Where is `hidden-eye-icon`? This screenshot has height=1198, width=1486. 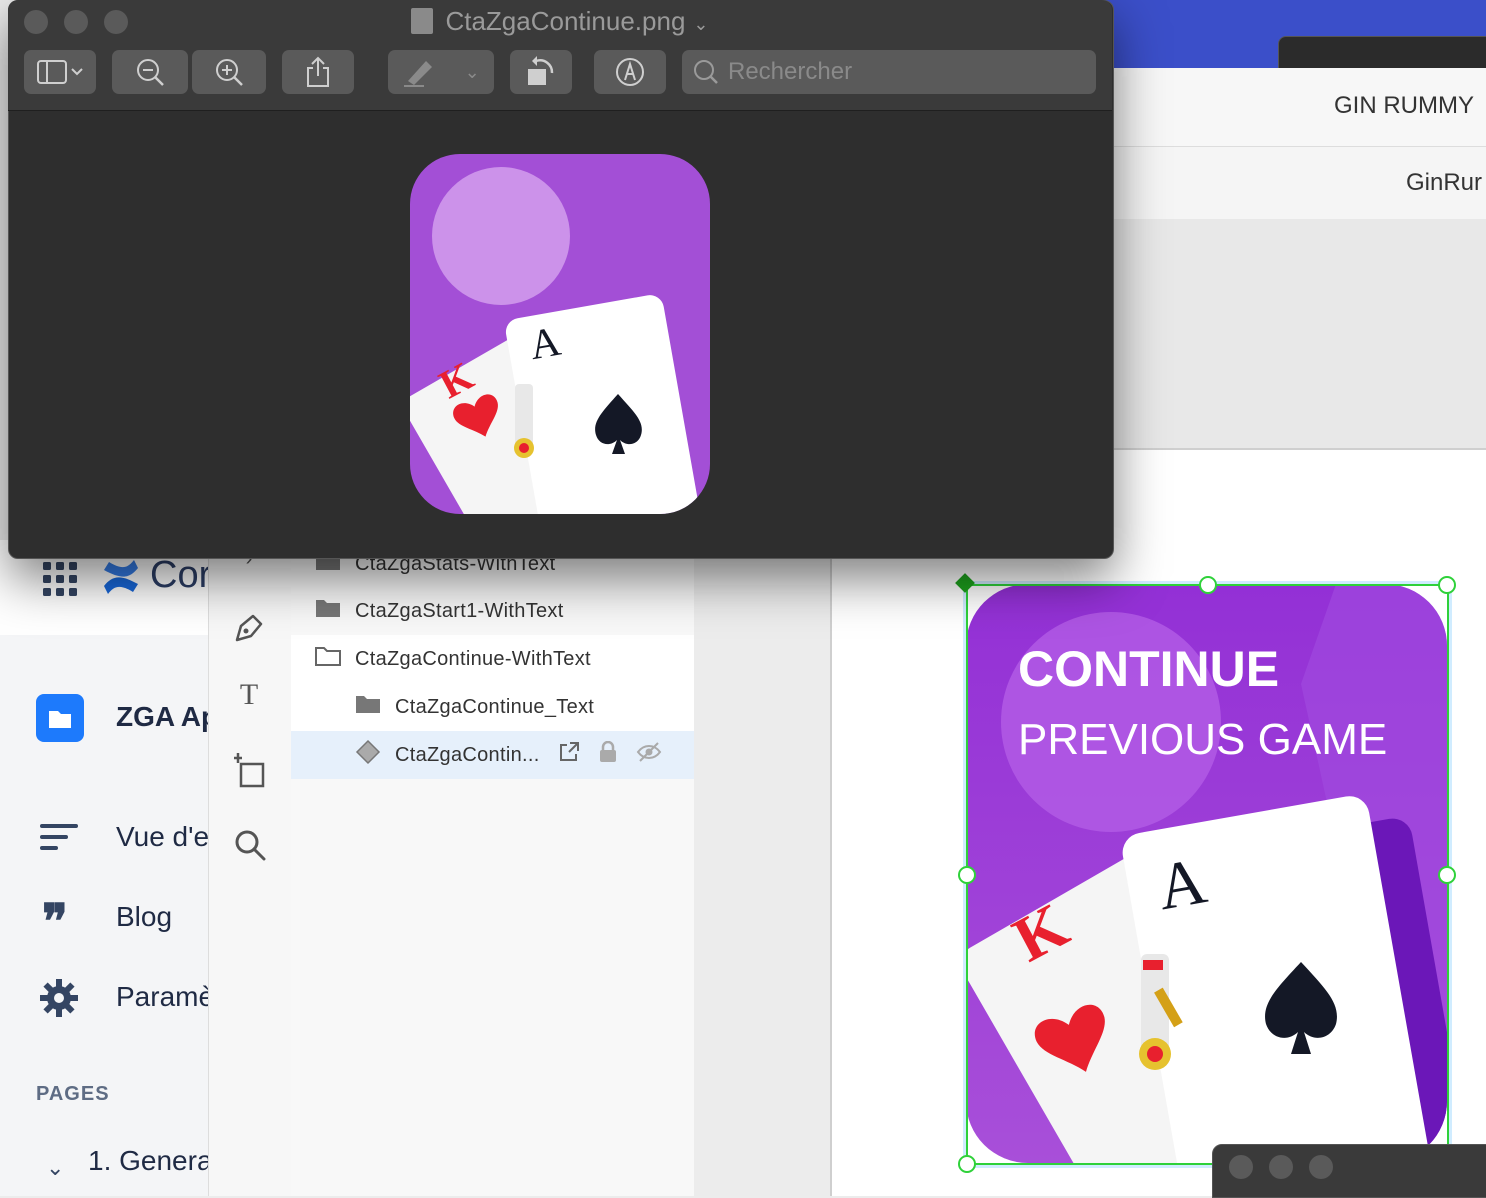
hidden-eye-icon is located at coordinates (649, 755).